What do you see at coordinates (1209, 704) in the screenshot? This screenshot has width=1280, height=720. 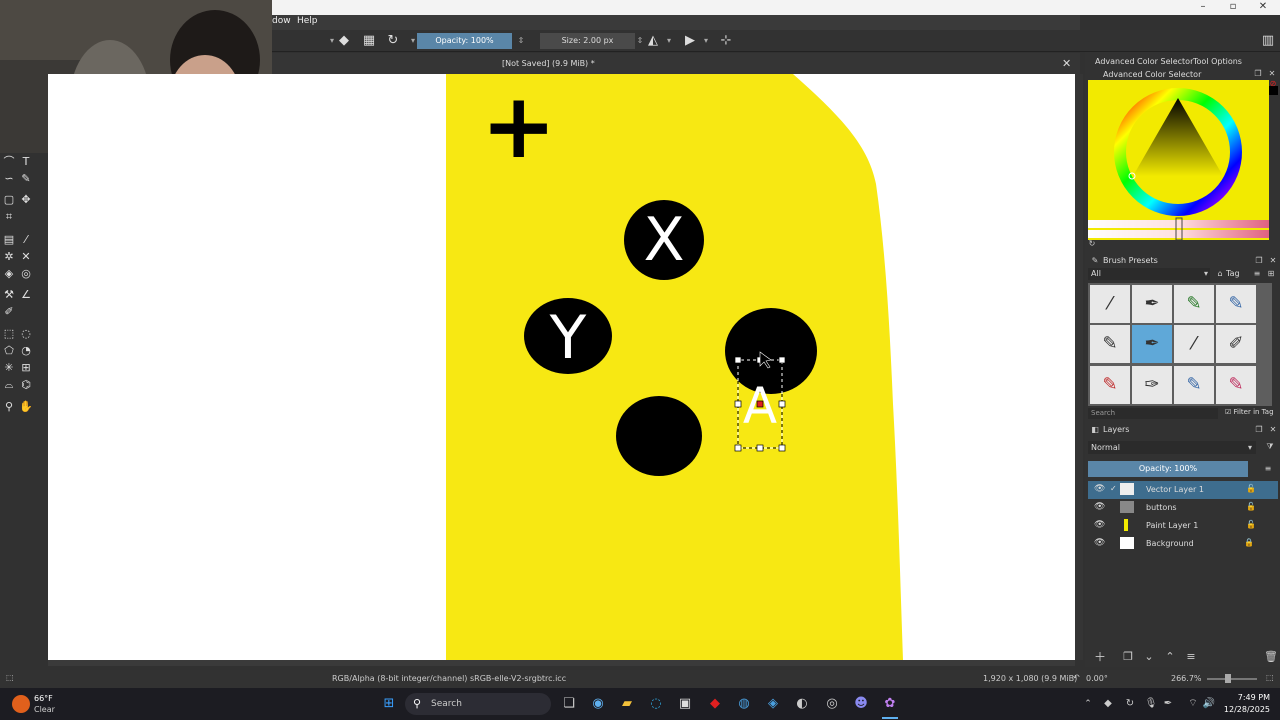 I see `volume-icon: 🔊` at bounding box center [1209, 704].